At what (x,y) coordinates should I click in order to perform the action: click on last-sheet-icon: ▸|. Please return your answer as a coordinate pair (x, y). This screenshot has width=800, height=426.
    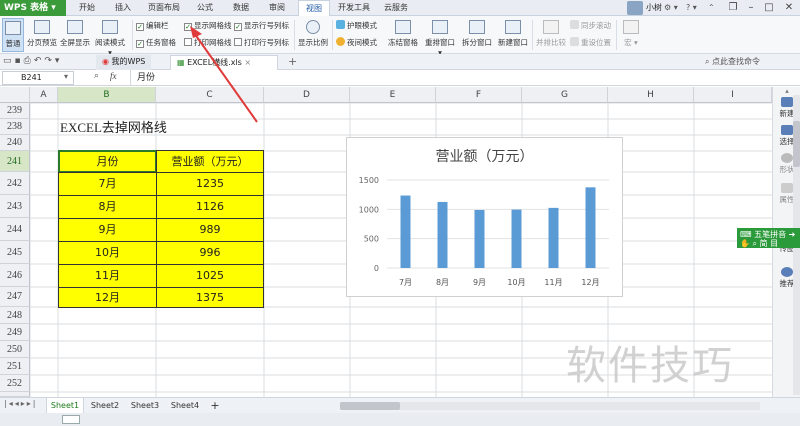
    Looking at the image, I should click on (32, 403).